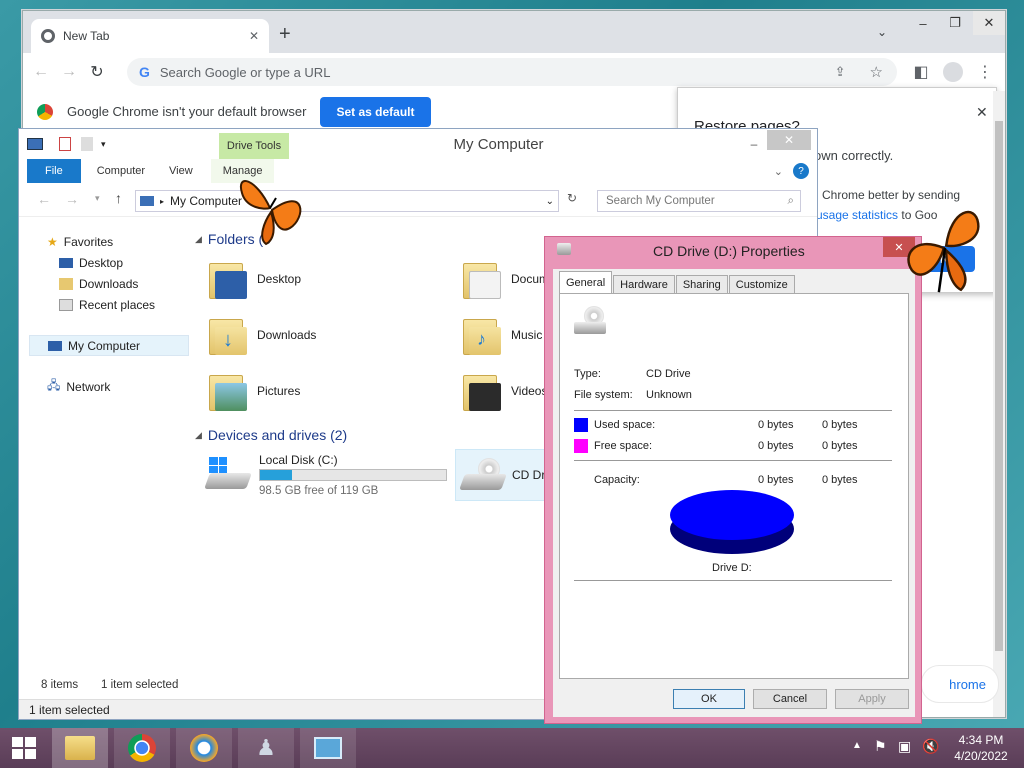 This screenshot has height=768, width=1024. Describe the element at coordinates (801, 171) in the screenshot. I see `help-icon: ?` at that location.